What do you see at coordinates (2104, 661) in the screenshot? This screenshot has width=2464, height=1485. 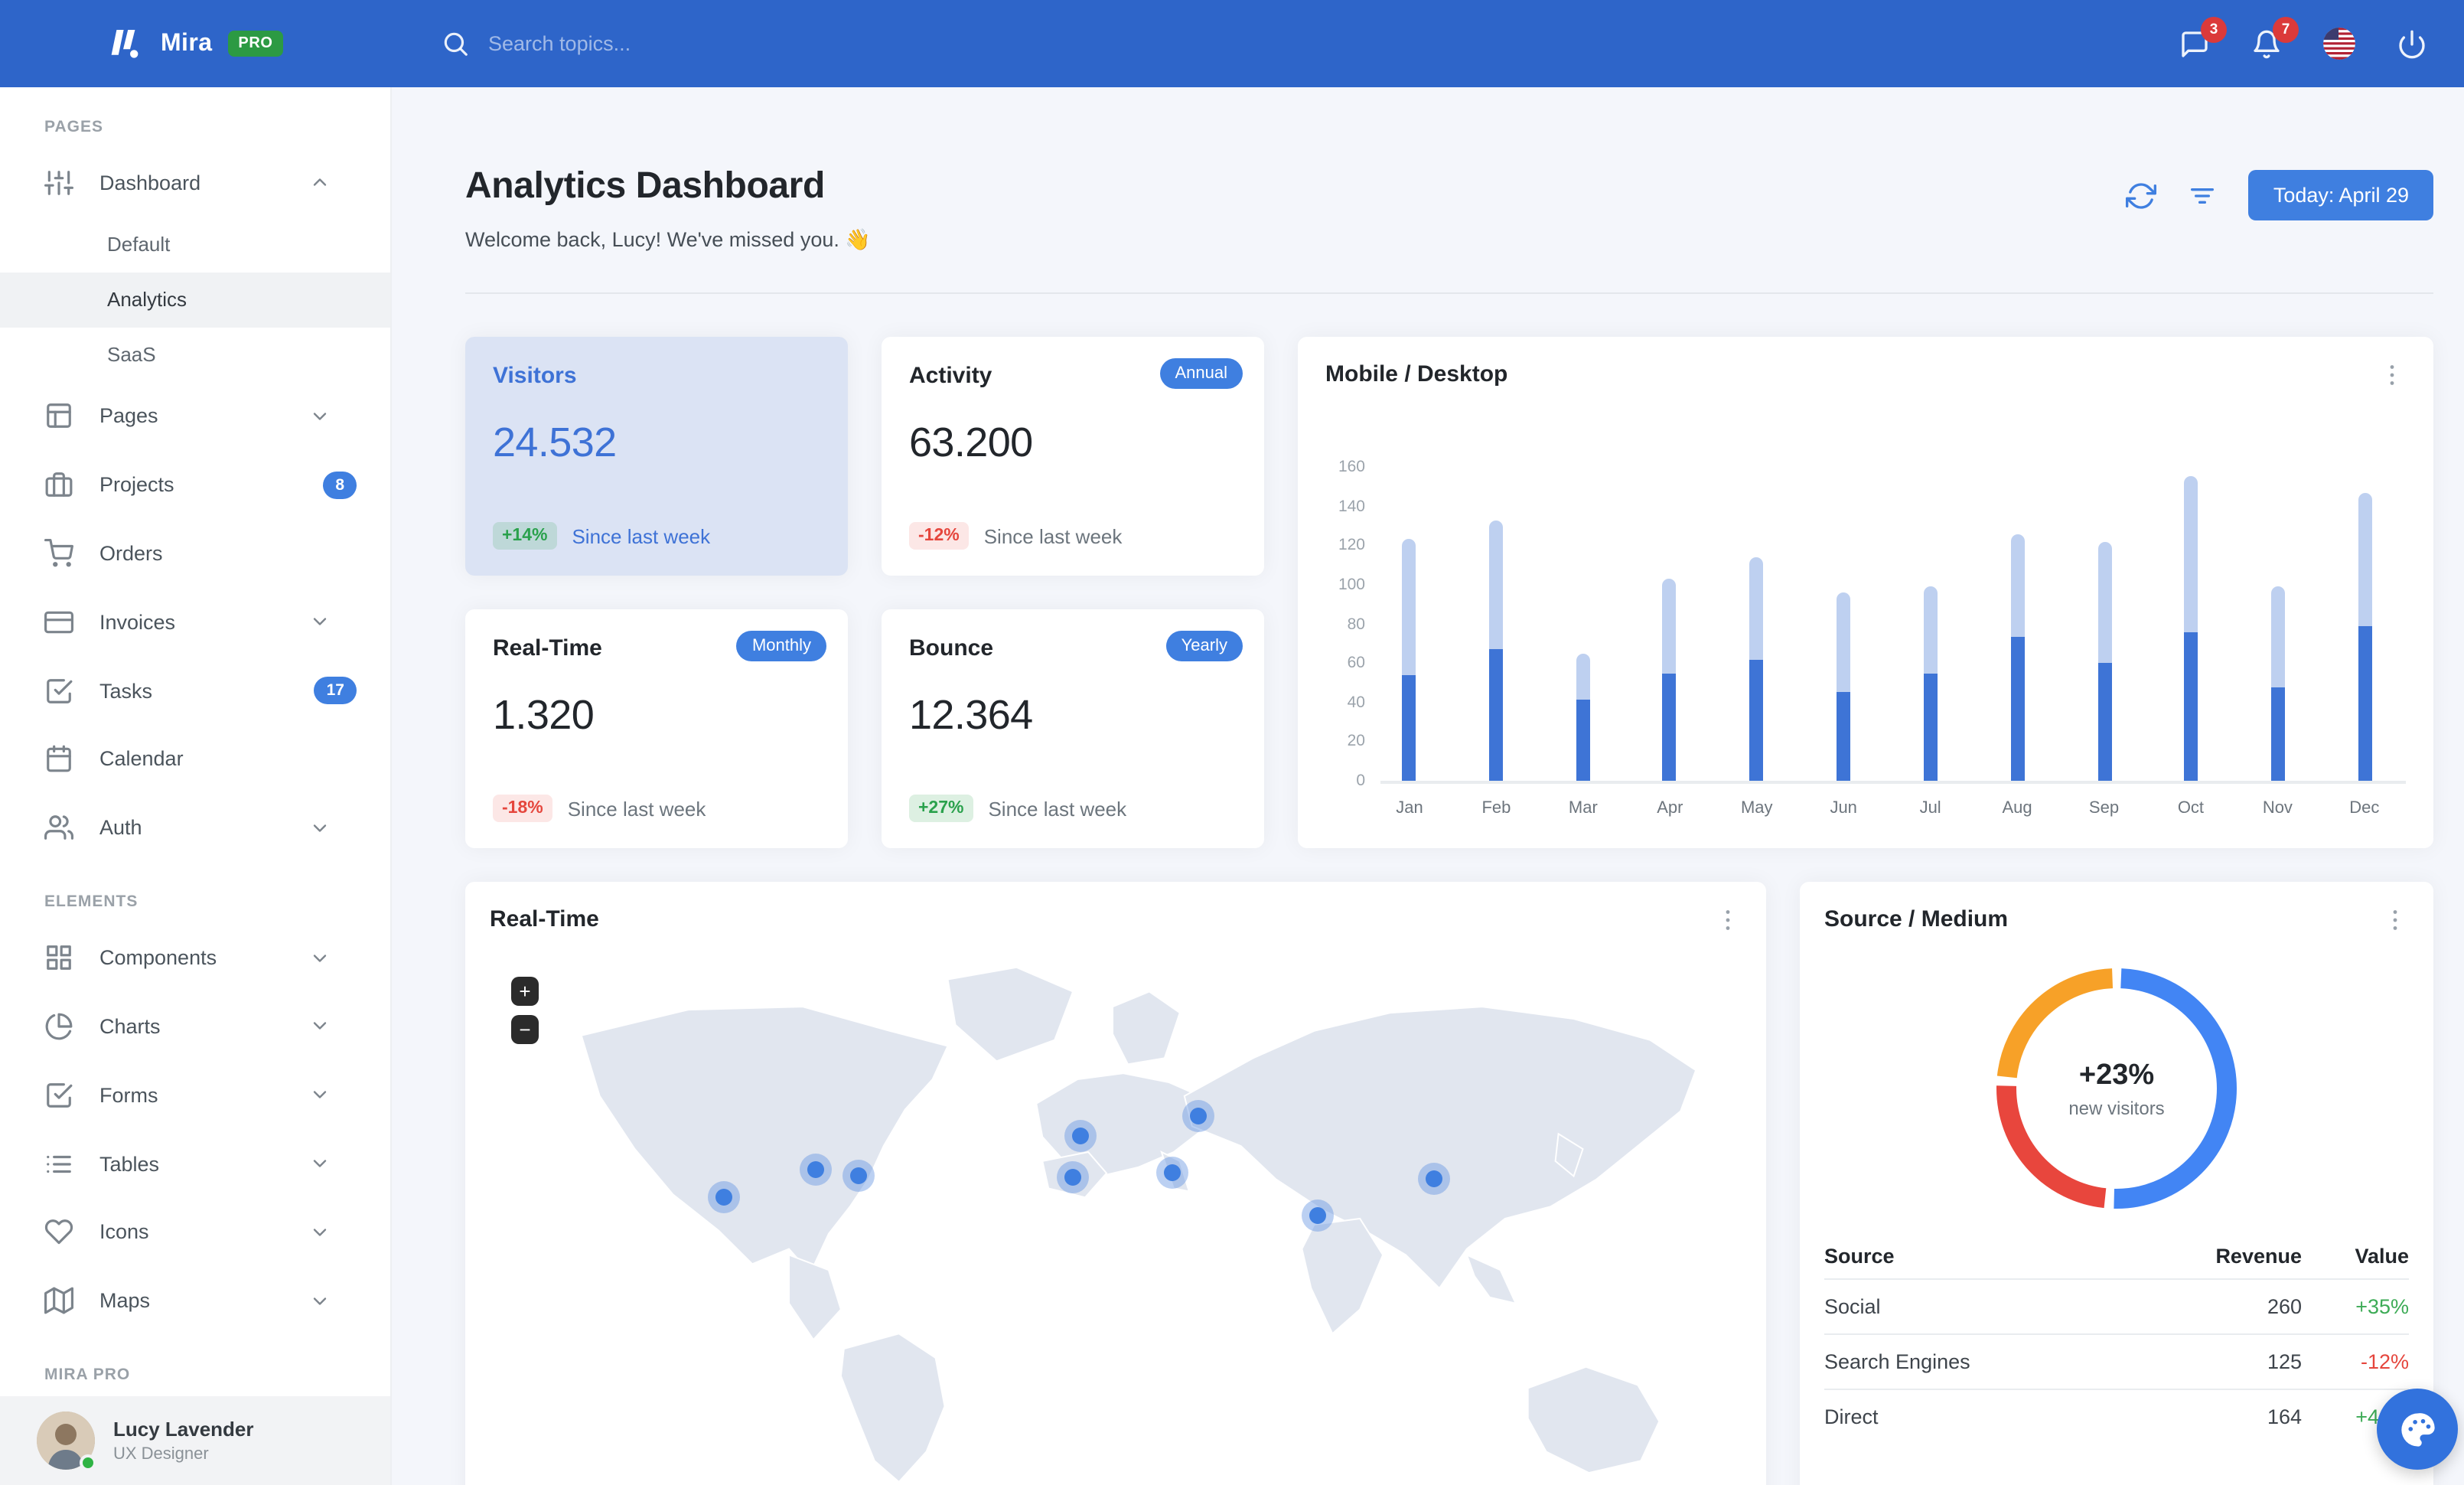 I see `bar-sep` at bounding box center [2104, 661].